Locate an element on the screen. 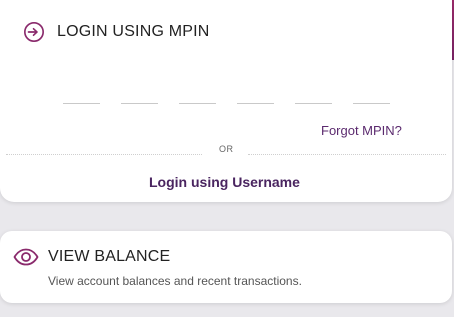 This screenshot has height=317, width=454. view-balance-header: VIEW BALANCE is located at coordinates (91, 257).